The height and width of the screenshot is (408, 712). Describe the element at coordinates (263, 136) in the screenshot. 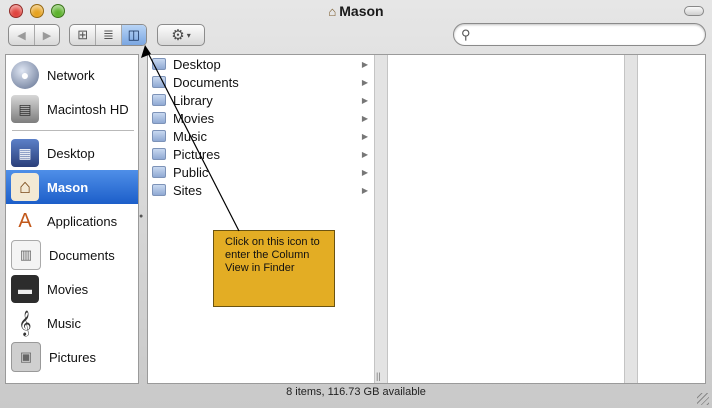

I see `column-item-music: Music ▶` at that location.